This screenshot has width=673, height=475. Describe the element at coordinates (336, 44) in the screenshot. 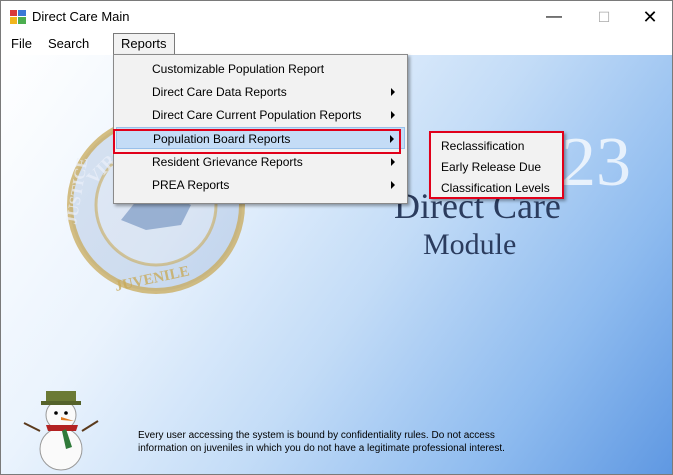

I see `menu-bar: File Search Reports` at that location.